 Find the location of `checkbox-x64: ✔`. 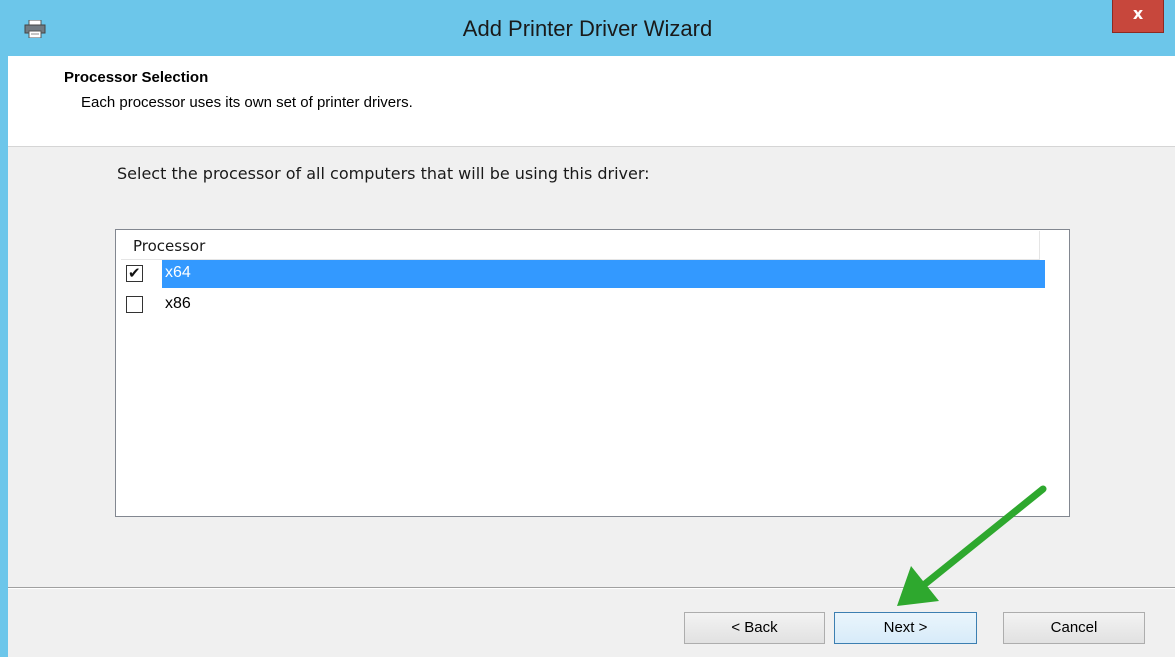

checkbox-x64: ✔ is located at coordinates (134, 273).